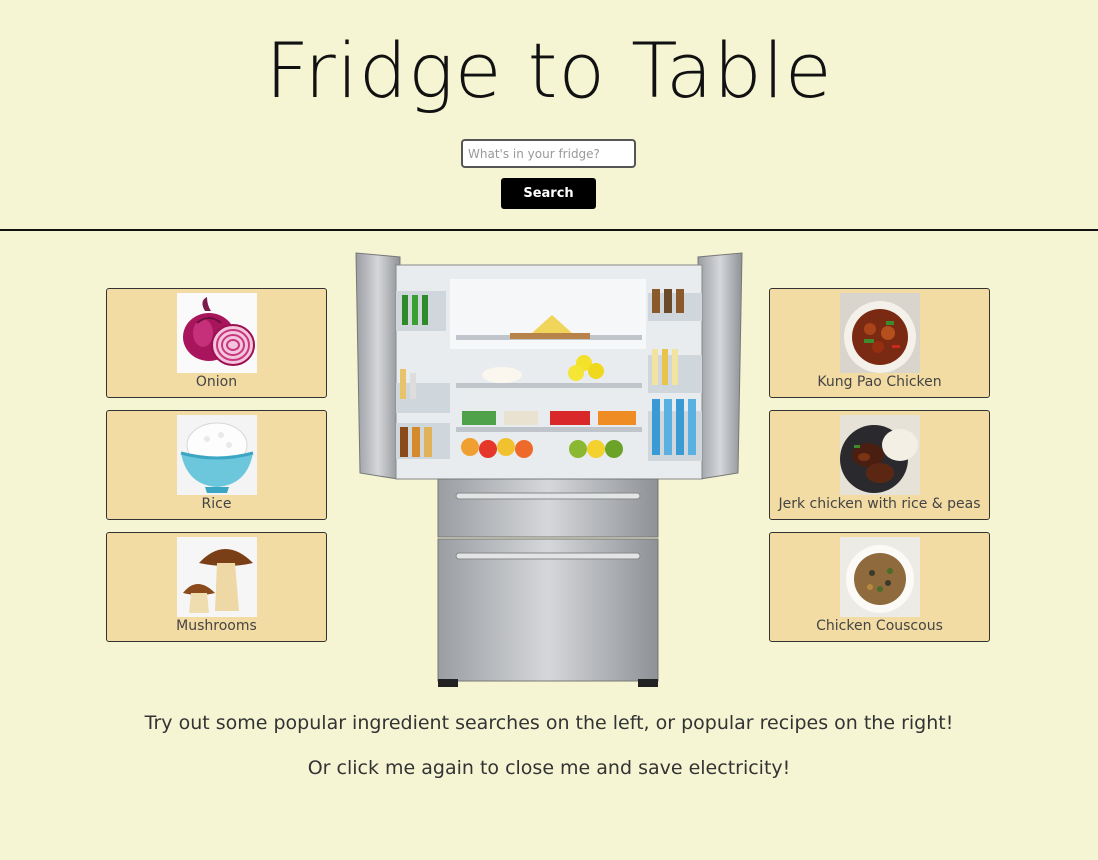 The height and width of the screenshot is (860, 1098). I want to click on rice-bowl-icon, so click(217, 455).